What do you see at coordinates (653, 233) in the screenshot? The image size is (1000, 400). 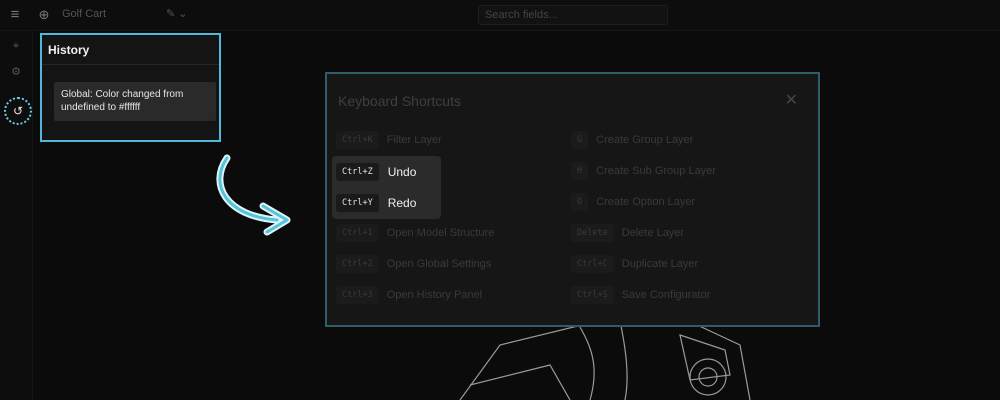 I see `shortcut-label: Delete Layer` at bounding box center [653, 233].